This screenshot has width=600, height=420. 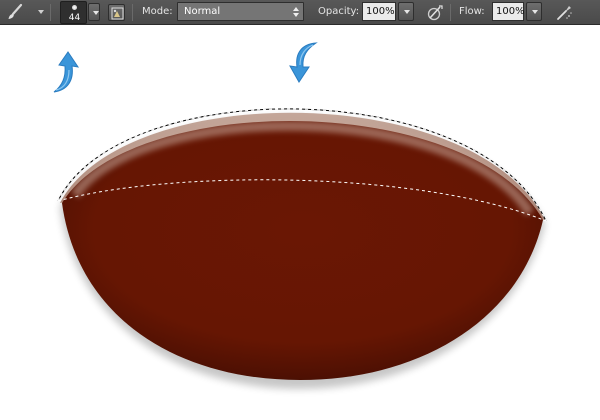 I want to click on brush-panel-icon, so click(x=117, y=13).